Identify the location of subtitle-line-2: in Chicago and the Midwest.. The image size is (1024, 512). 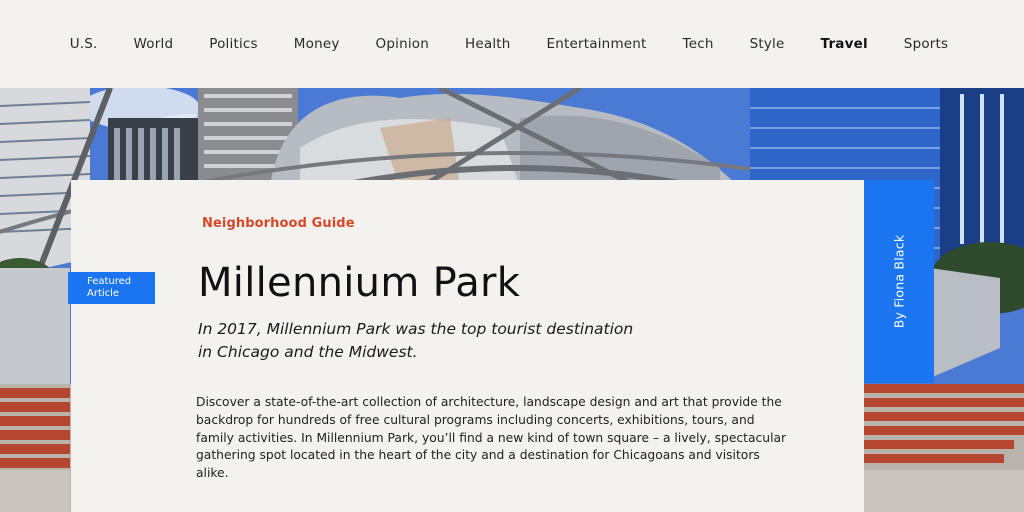
(308, 352).